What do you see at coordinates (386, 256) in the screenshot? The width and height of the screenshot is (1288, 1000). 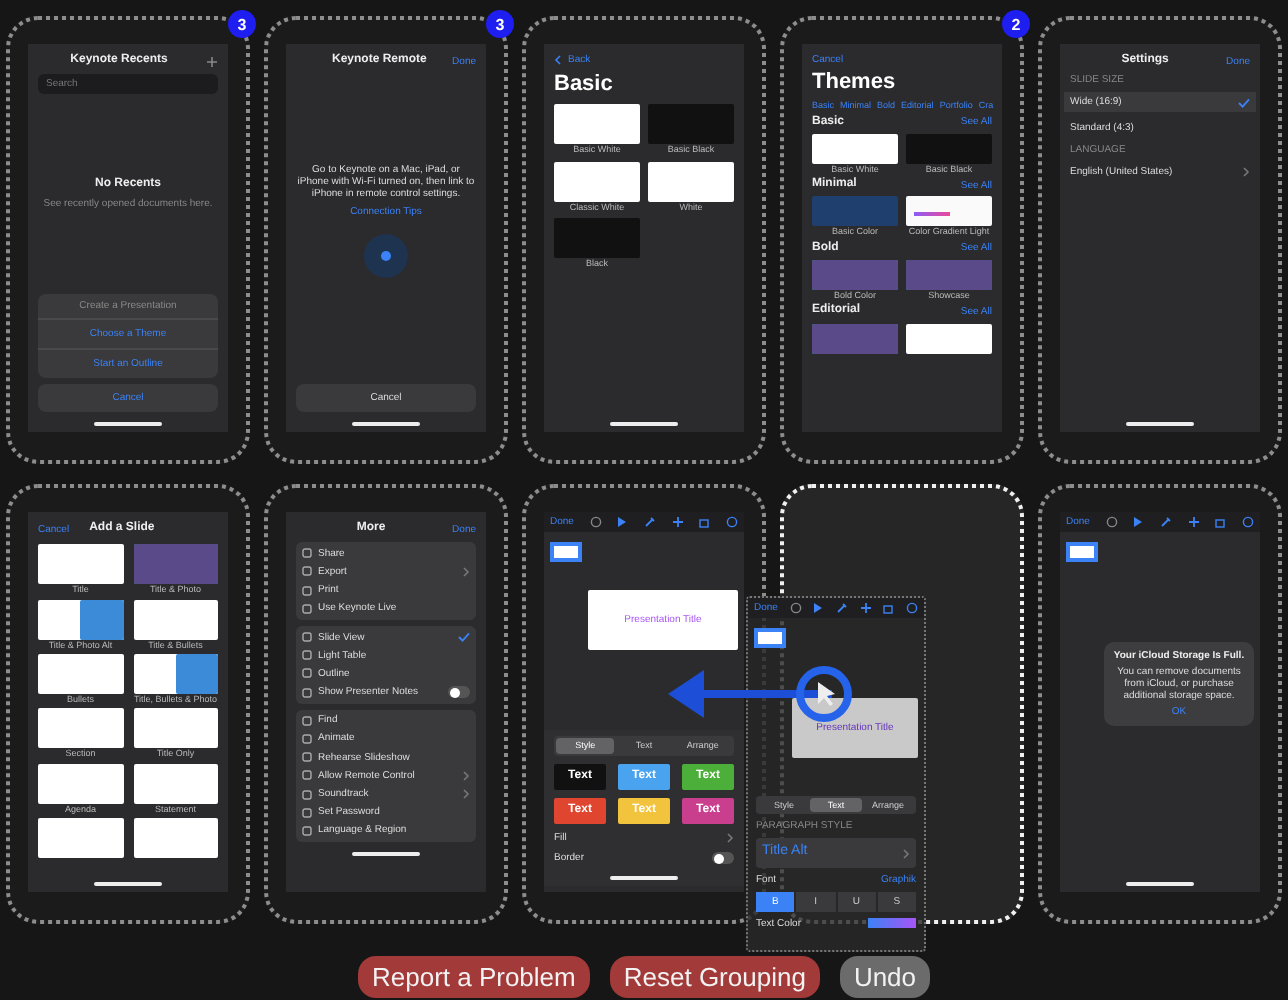 I see `pulse-icon` at bounding box center [386, 256].